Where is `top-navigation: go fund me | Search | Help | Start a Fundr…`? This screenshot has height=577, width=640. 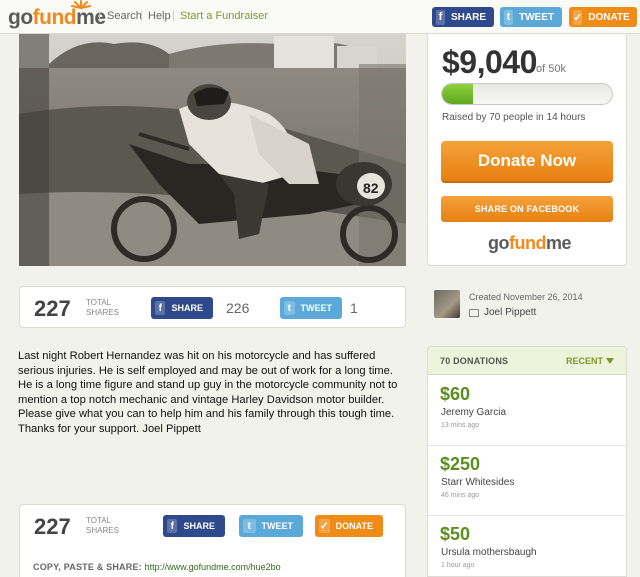 top-navigation: go fund me | Search | Help | Start a Fundr… is located at coordinates (320, 17).